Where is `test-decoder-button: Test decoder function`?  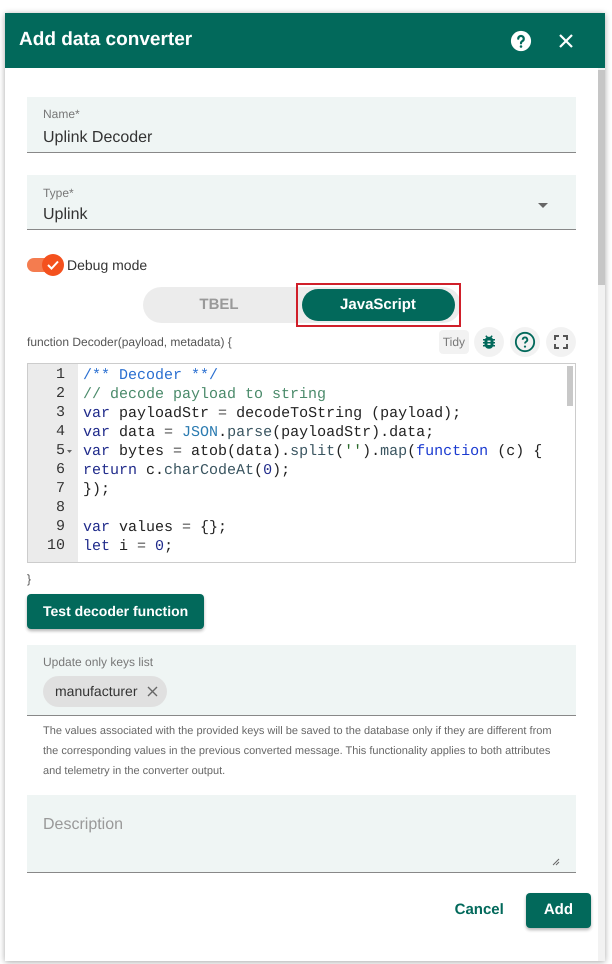
test-decoder-button: Test decoder function is located at coordinates (115, 611).